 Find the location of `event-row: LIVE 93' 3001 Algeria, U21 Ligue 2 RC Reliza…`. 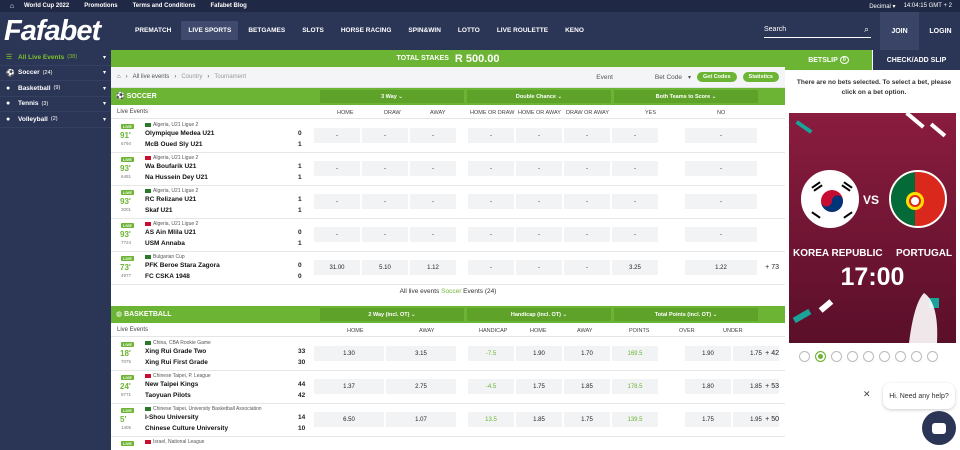

event-row: LIVE 93' 3001 Algeria, U21 Ligue 2 RC Reliza… is located at coordinates (448, 202).